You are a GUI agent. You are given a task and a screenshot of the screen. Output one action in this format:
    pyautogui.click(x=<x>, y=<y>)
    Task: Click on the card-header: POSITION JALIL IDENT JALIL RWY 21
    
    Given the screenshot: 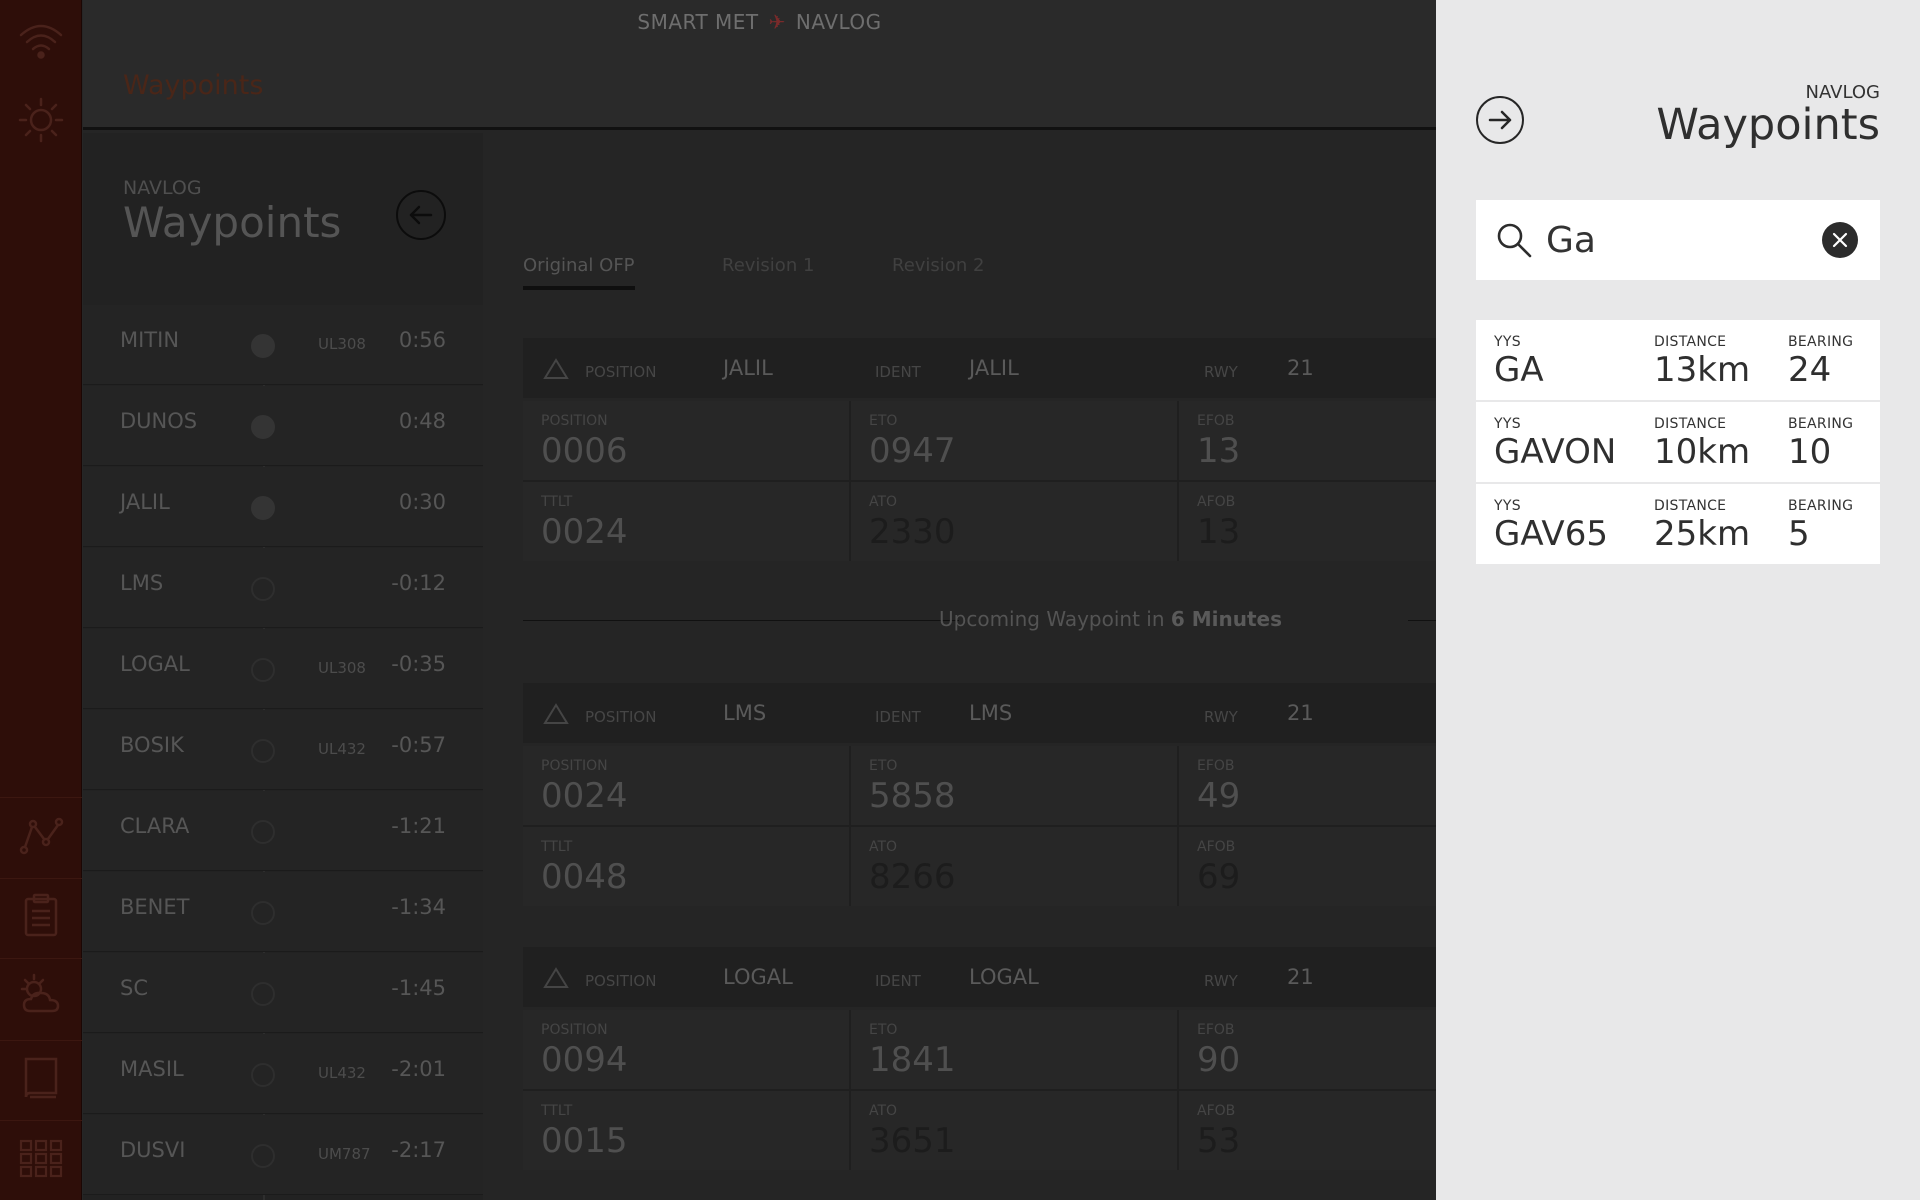 What is the action you would take?
    pyautogui.click(x=979, y=368)
    